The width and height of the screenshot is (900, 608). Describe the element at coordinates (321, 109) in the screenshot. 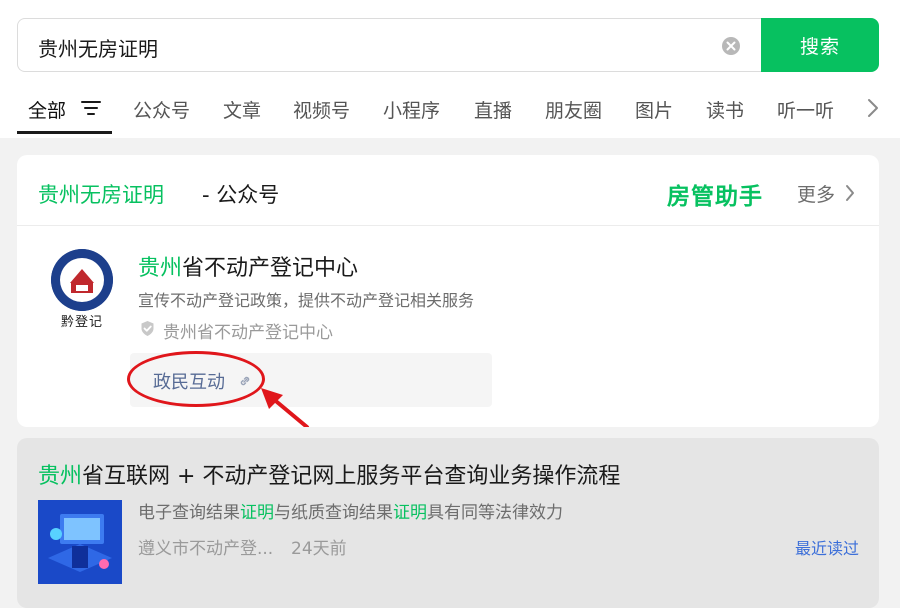

I see `tab-channels: 视频号` at that location.